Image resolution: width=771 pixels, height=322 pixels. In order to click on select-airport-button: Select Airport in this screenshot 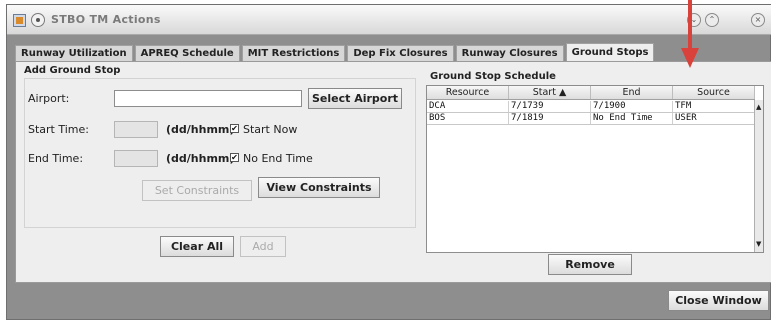, I will do `click(355, 98)`.